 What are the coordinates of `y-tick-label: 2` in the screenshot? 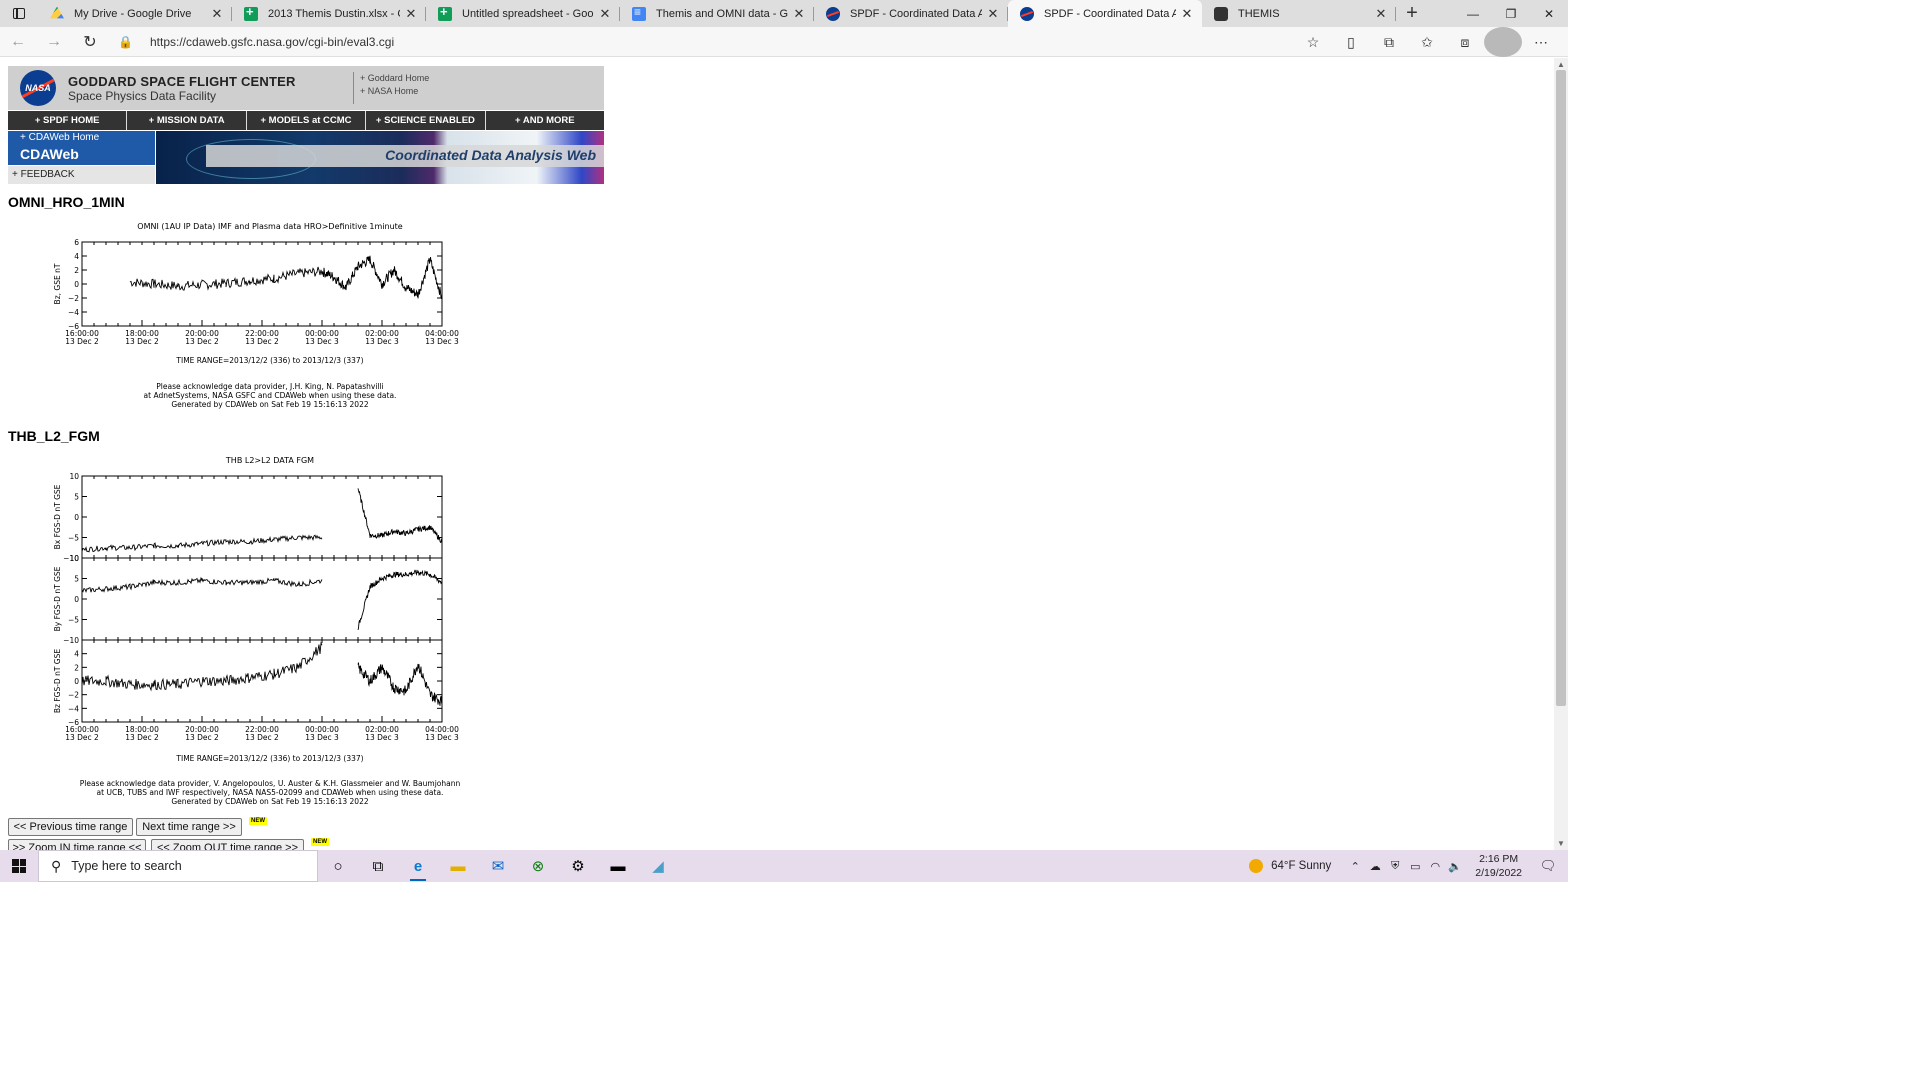 It's located at (76, 270).